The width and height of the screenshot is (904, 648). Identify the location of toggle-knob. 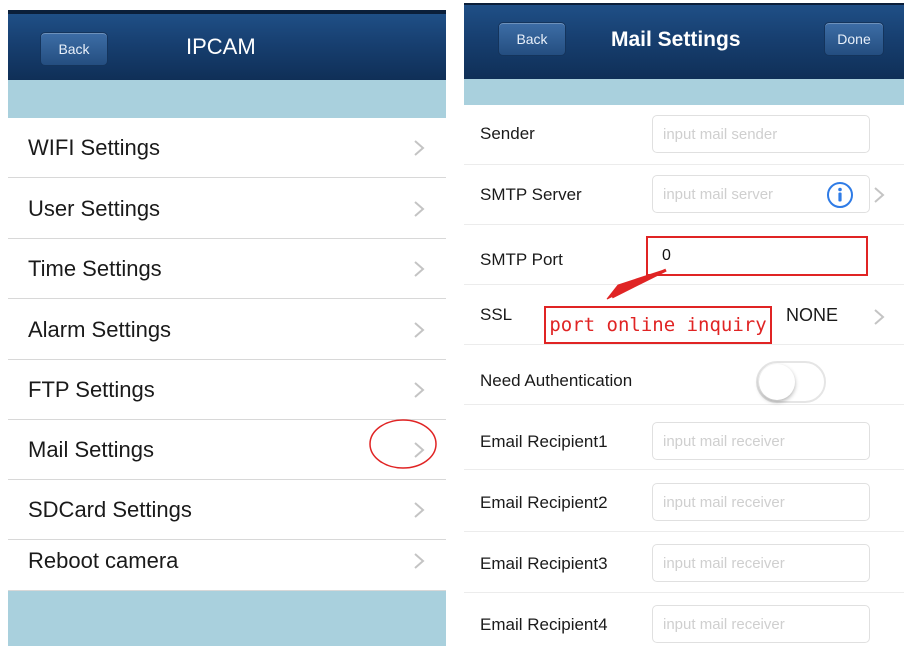
(777, 382).